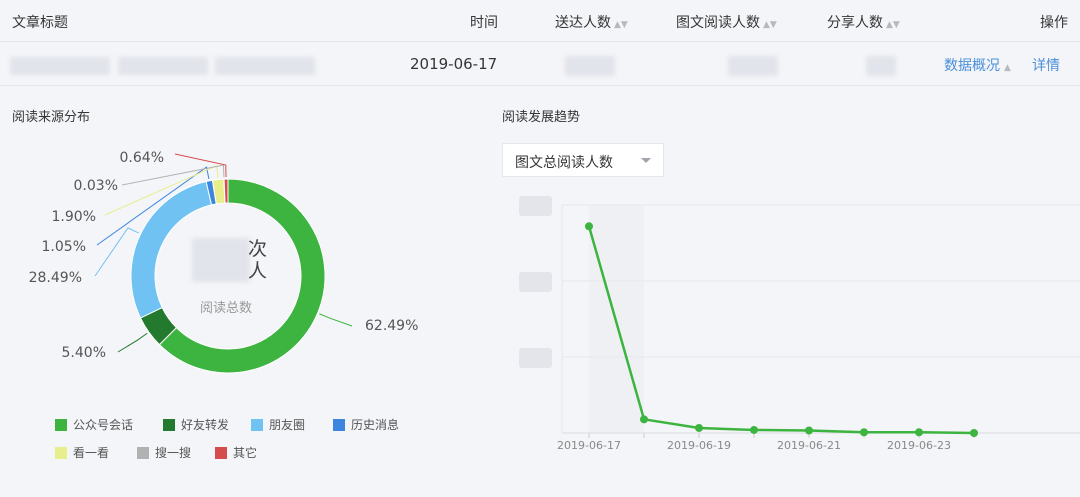 This screenshot has height=497, width=1080. I want to click on legend-item: 好友转发, so click(196, 424).